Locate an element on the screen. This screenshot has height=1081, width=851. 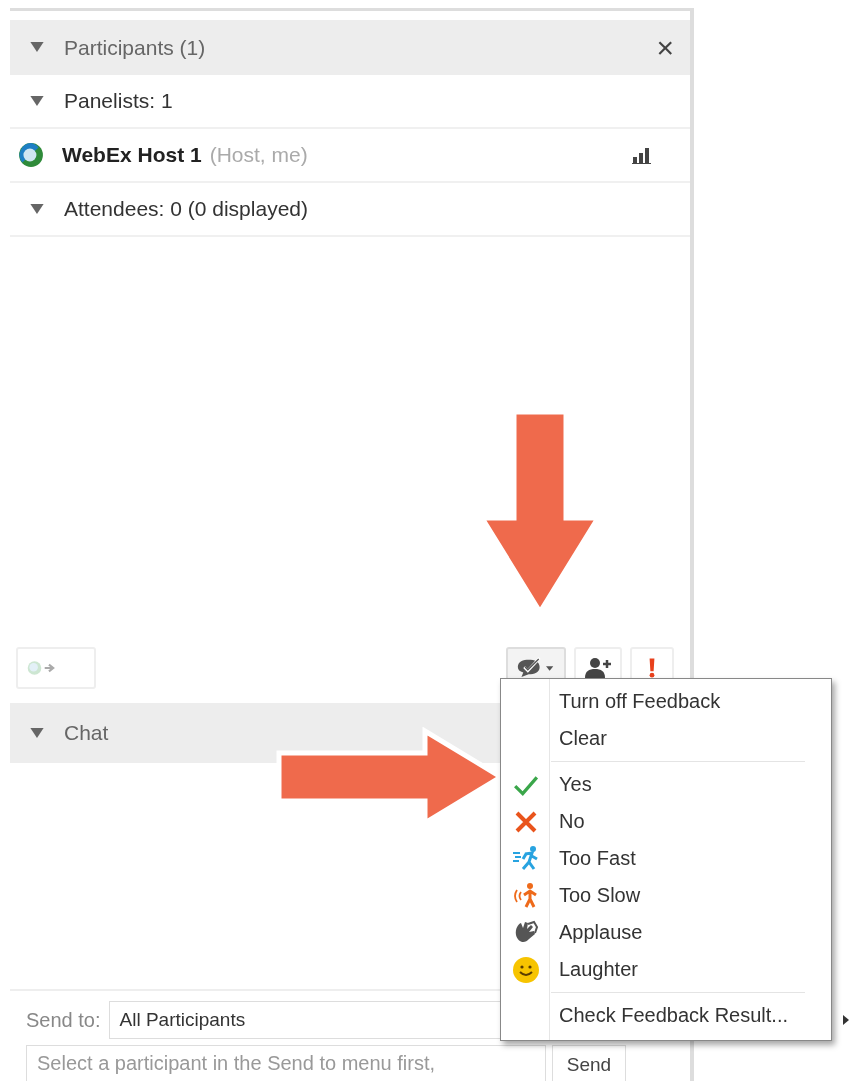
participant-role: (Host, me) is located at coordinates (259, 155).